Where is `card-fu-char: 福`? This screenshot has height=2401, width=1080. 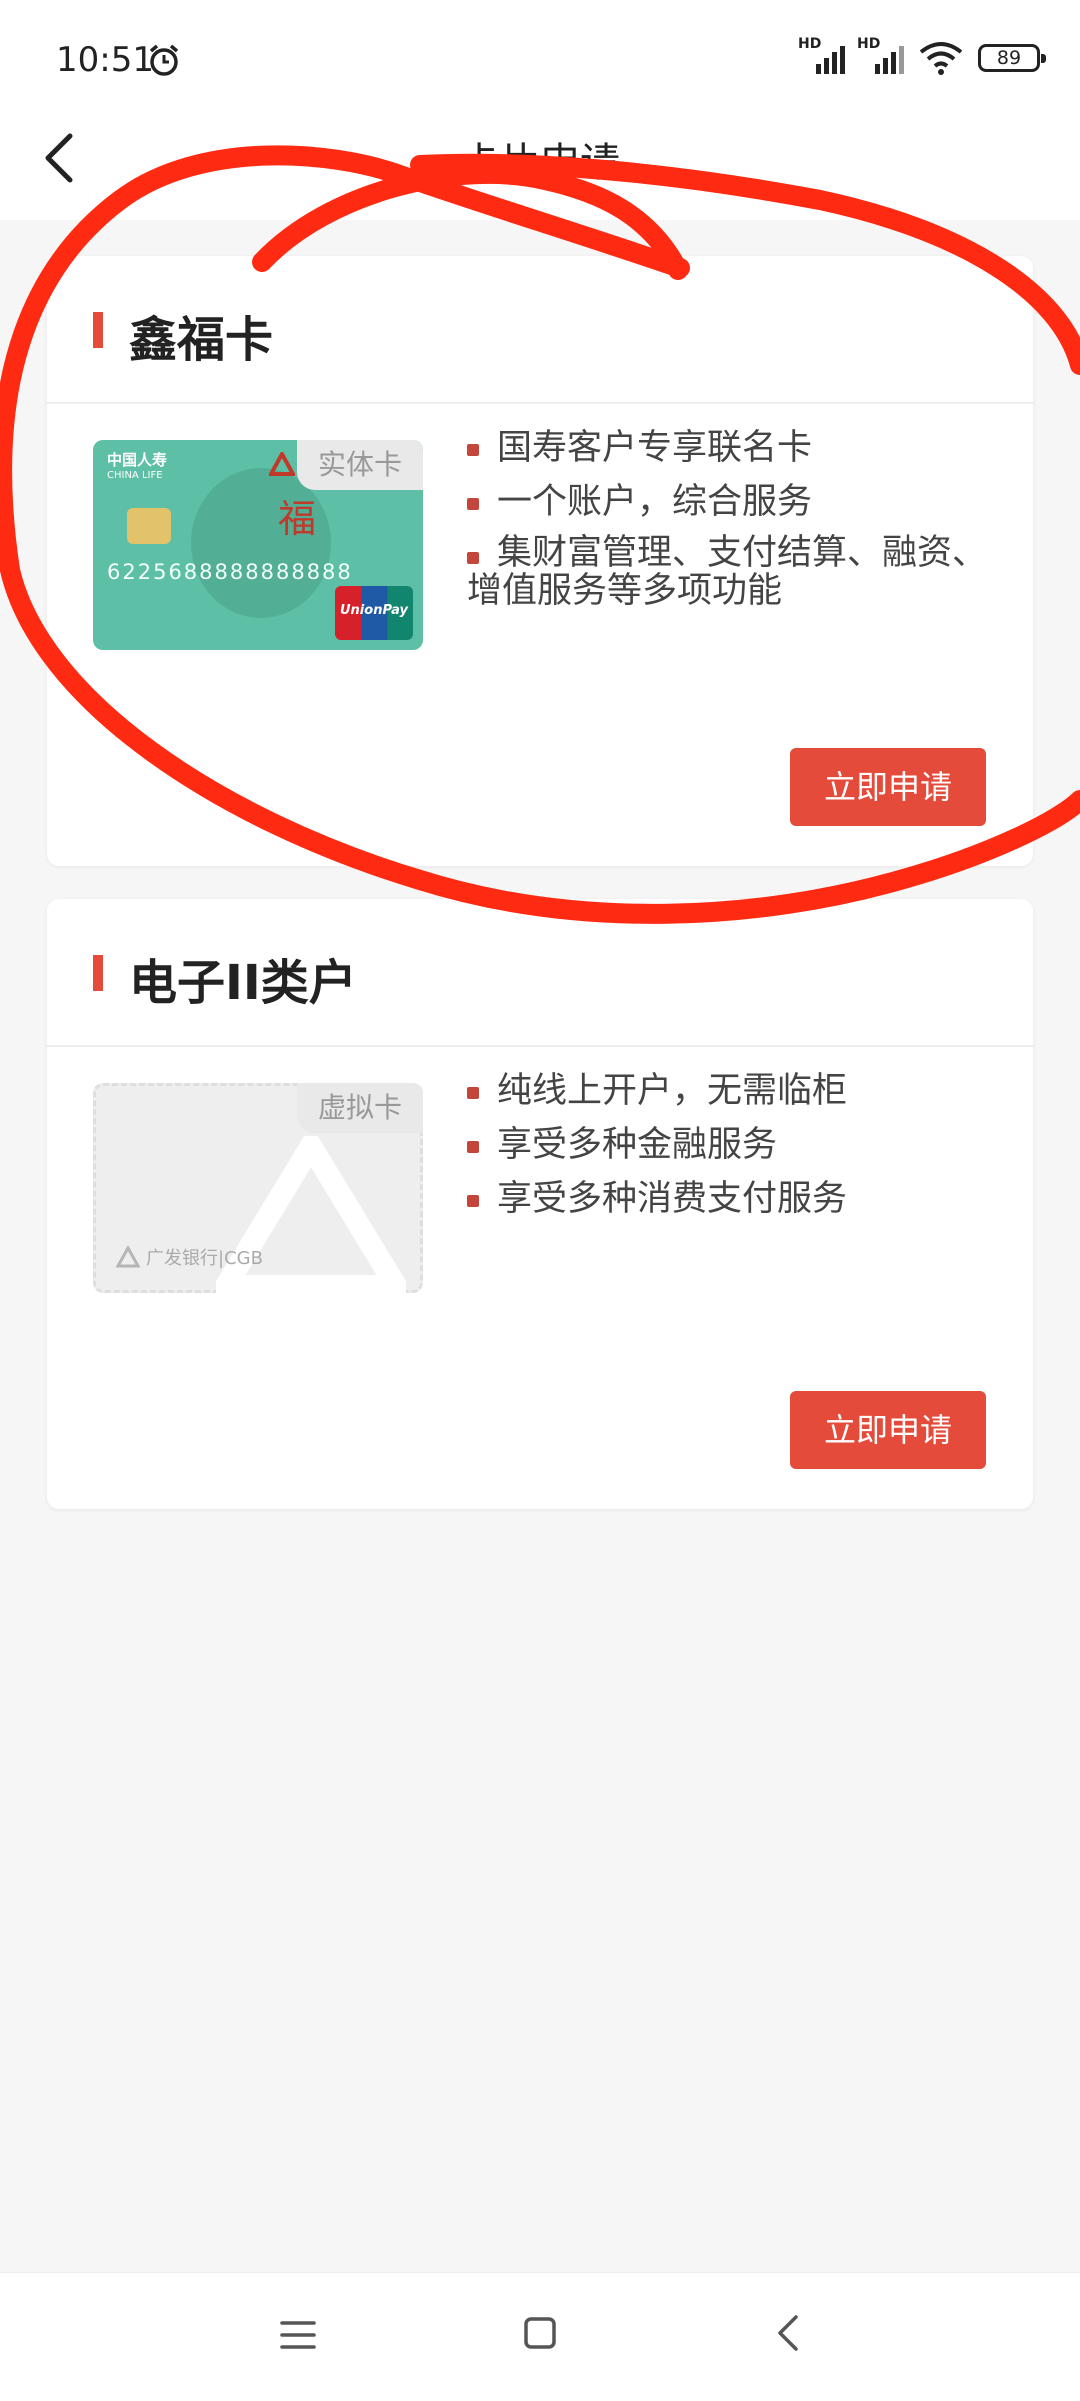 card-fu-char: 福 is located at coordinates (297, 519).